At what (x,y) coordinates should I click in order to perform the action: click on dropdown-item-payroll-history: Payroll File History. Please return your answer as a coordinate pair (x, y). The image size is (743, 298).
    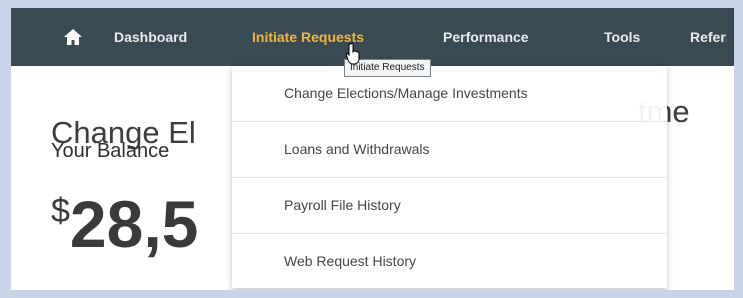
    Looking at the image, I should click on (449, 206).